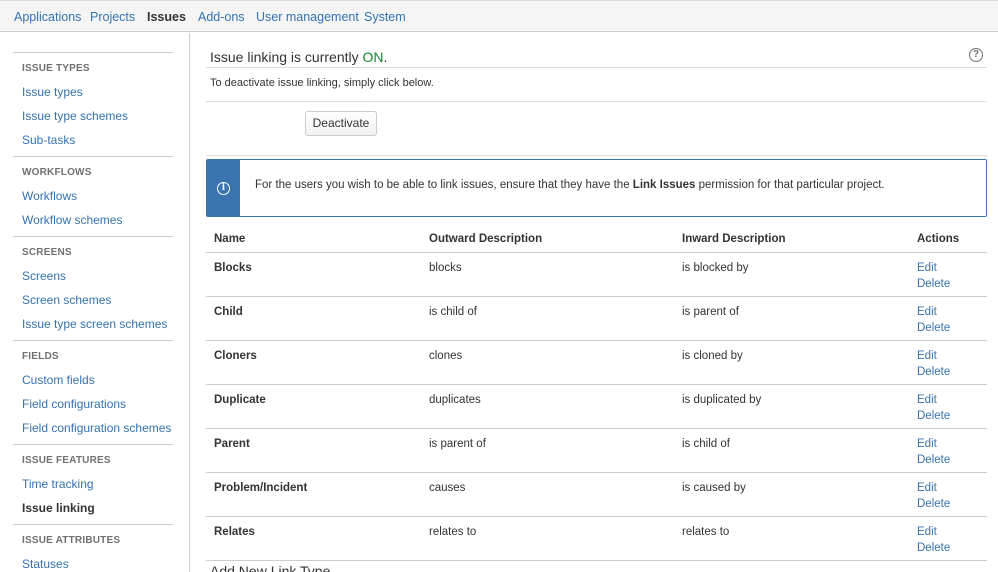  Describe the element at coordinates (72, 220) in the screenshot. I see `sidebar-item-workflow-schemes: Workflow schemes` at that location.